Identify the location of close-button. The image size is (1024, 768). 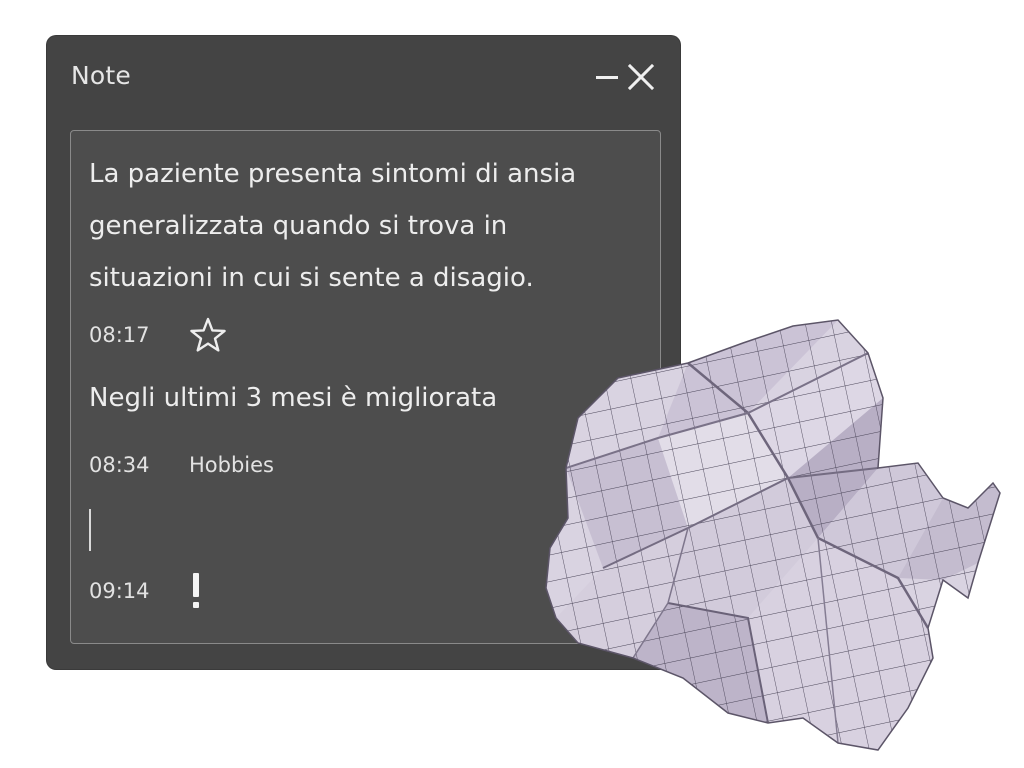
(641, 77).